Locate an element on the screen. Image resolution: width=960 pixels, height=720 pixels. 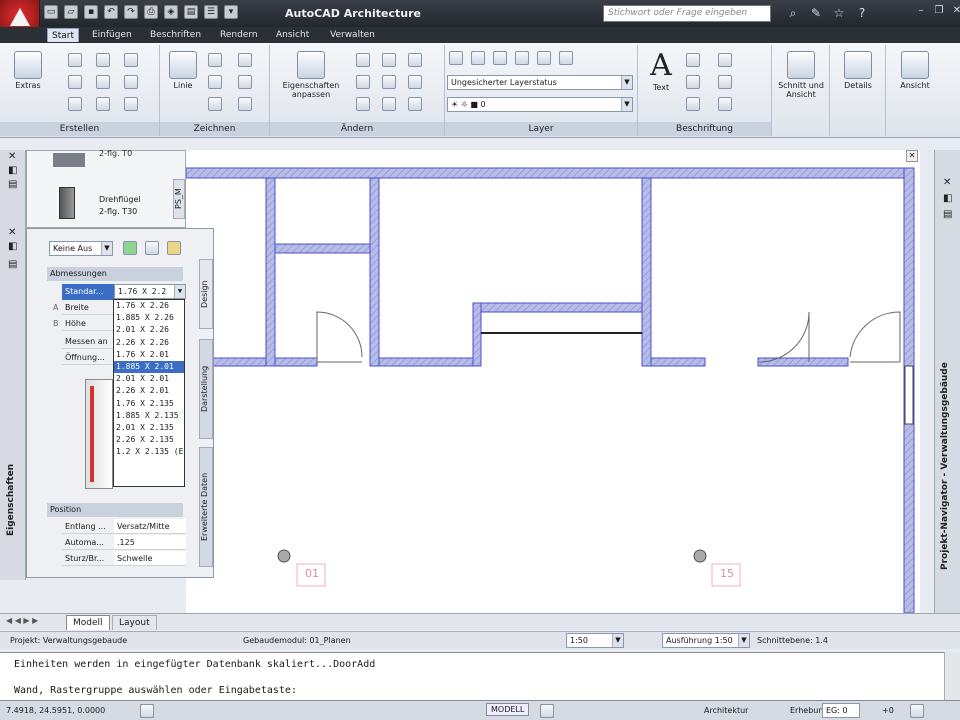
help-icon: ? is located at coordinates (862, 13).